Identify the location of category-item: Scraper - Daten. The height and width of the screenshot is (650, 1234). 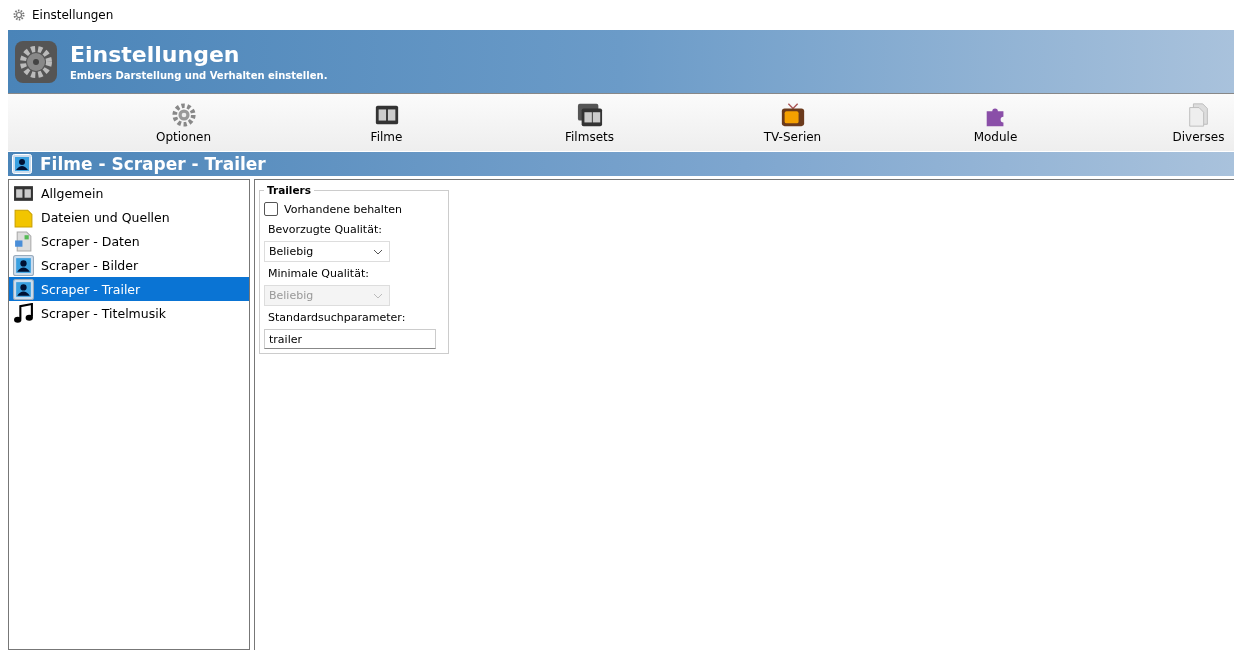
(129, 241).